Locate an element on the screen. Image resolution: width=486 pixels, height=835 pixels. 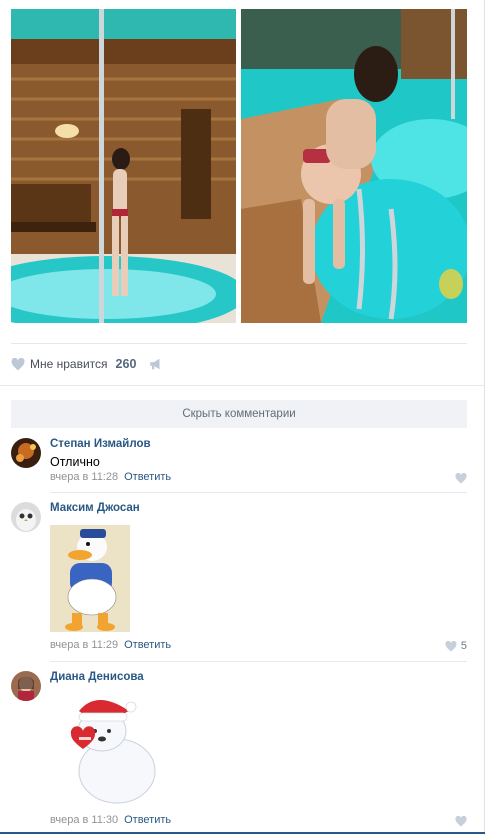
donald-duck-sticker is located at coordinates (90, 578).